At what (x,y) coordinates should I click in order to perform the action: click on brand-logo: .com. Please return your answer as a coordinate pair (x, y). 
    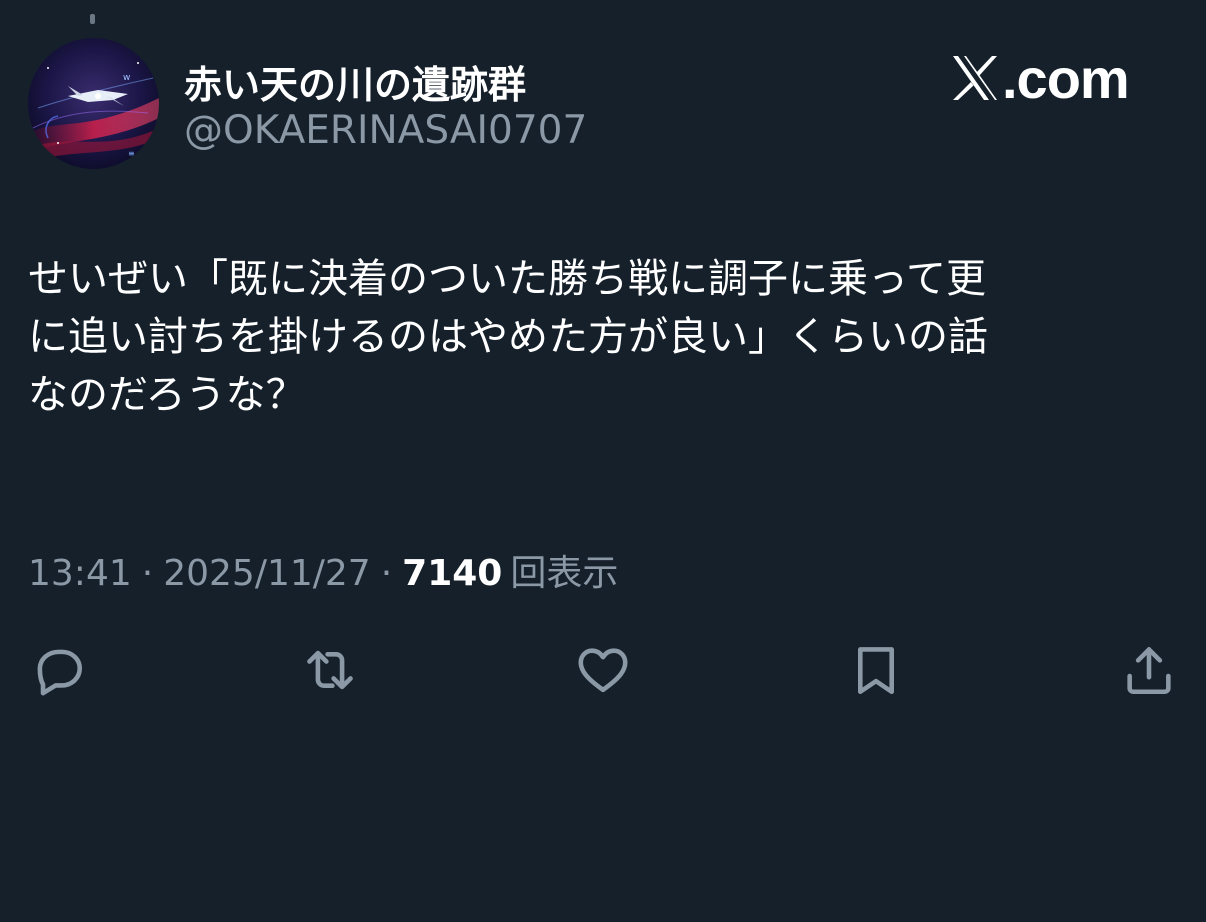
    Looking at the image, I should click on (1040, 78).